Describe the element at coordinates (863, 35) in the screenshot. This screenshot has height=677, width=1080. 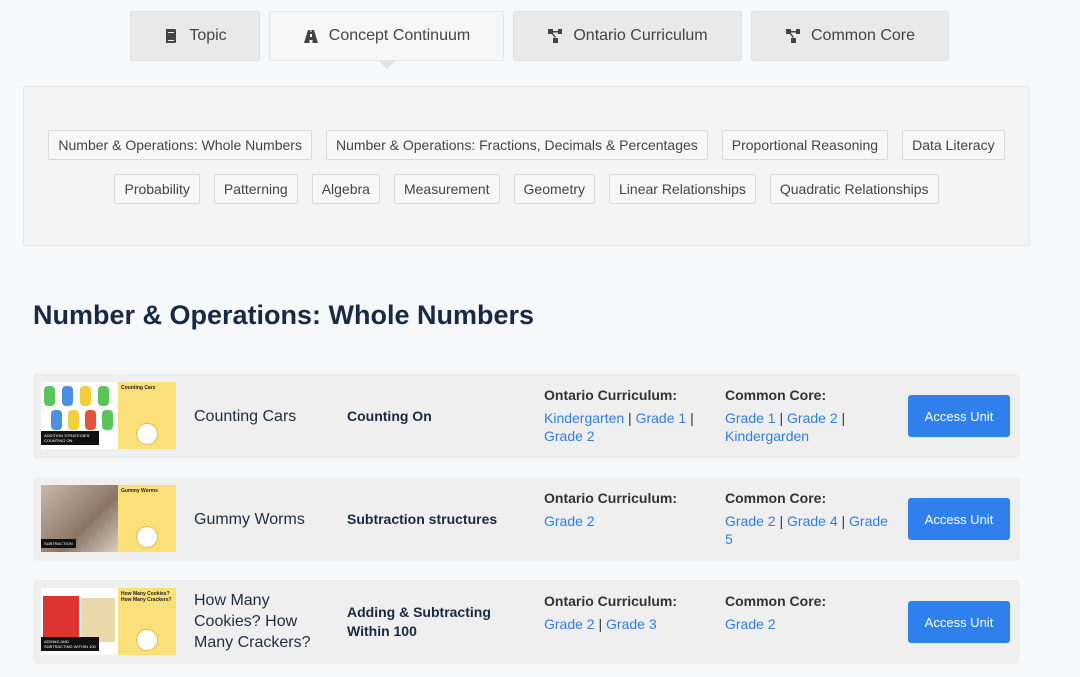
I see `tab-label: Common Core` at that location.